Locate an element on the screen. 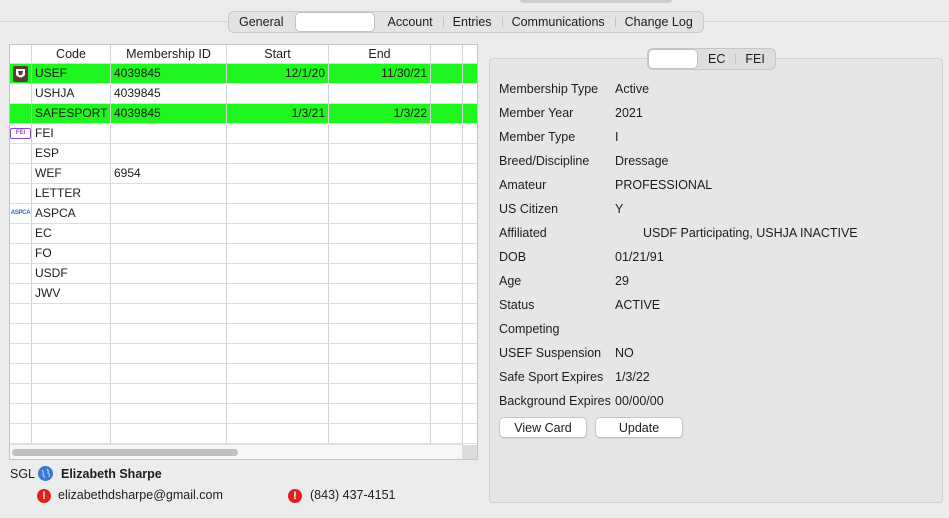 The height and width of the screenshot is (518, 949). detail-value: ACTIVE is located at coordinates (638, 305).